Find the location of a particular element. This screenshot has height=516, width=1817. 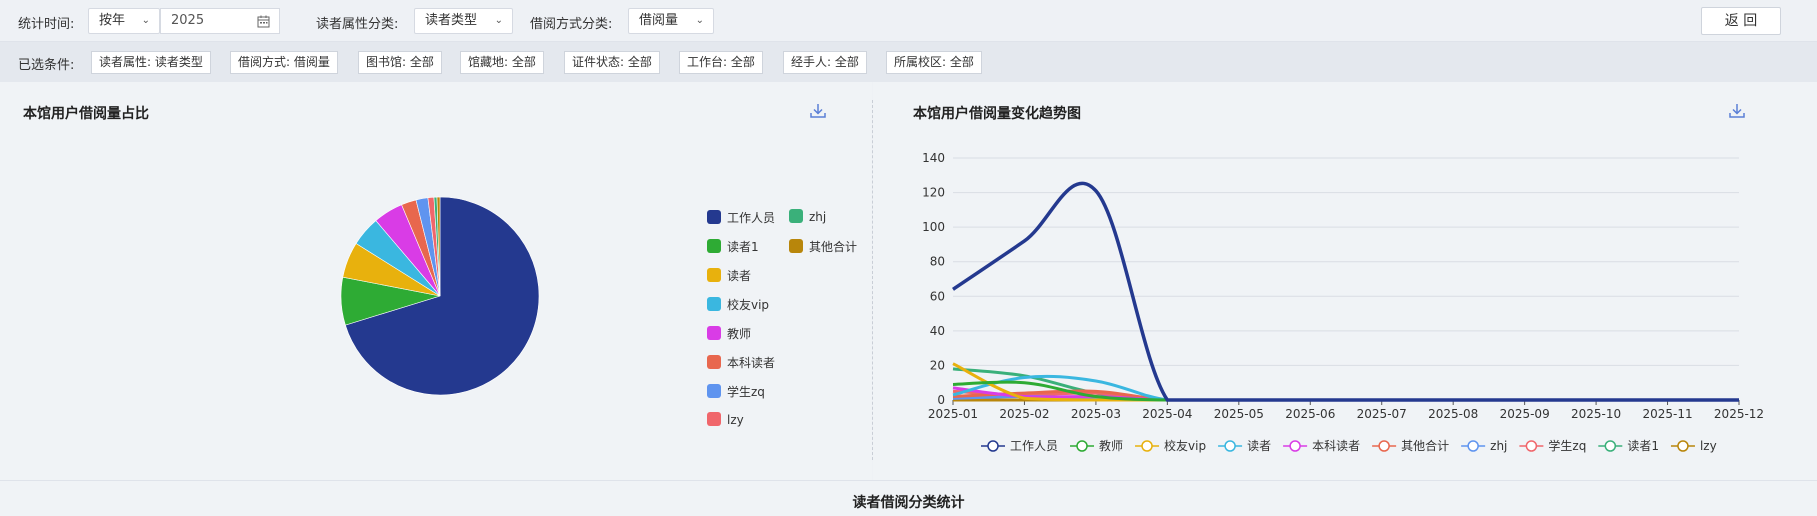

line-legend-item: 教师 is located at coordinates (1096, 445).